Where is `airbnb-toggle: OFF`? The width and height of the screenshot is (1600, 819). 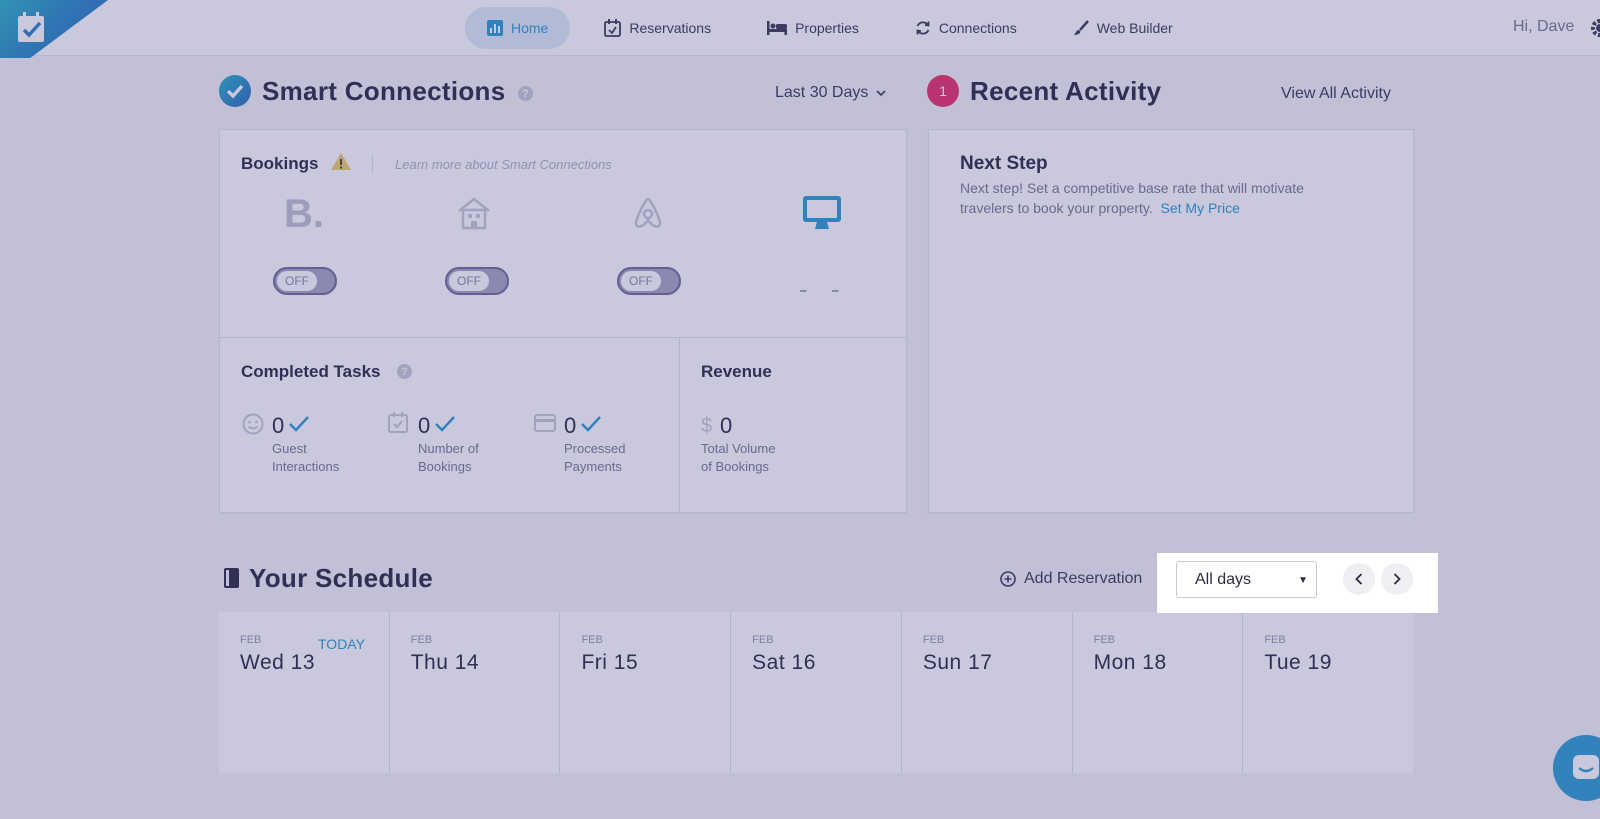 airbnb-toggle: OFF is located at coordinates (649, 281).